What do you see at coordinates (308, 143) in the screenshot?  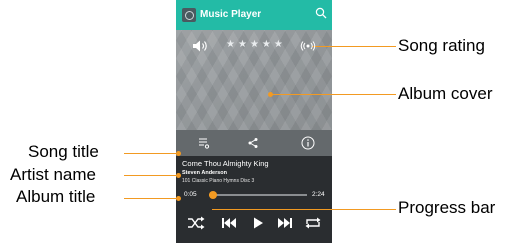 I see `info-icon` at bounding box center [308, 143].